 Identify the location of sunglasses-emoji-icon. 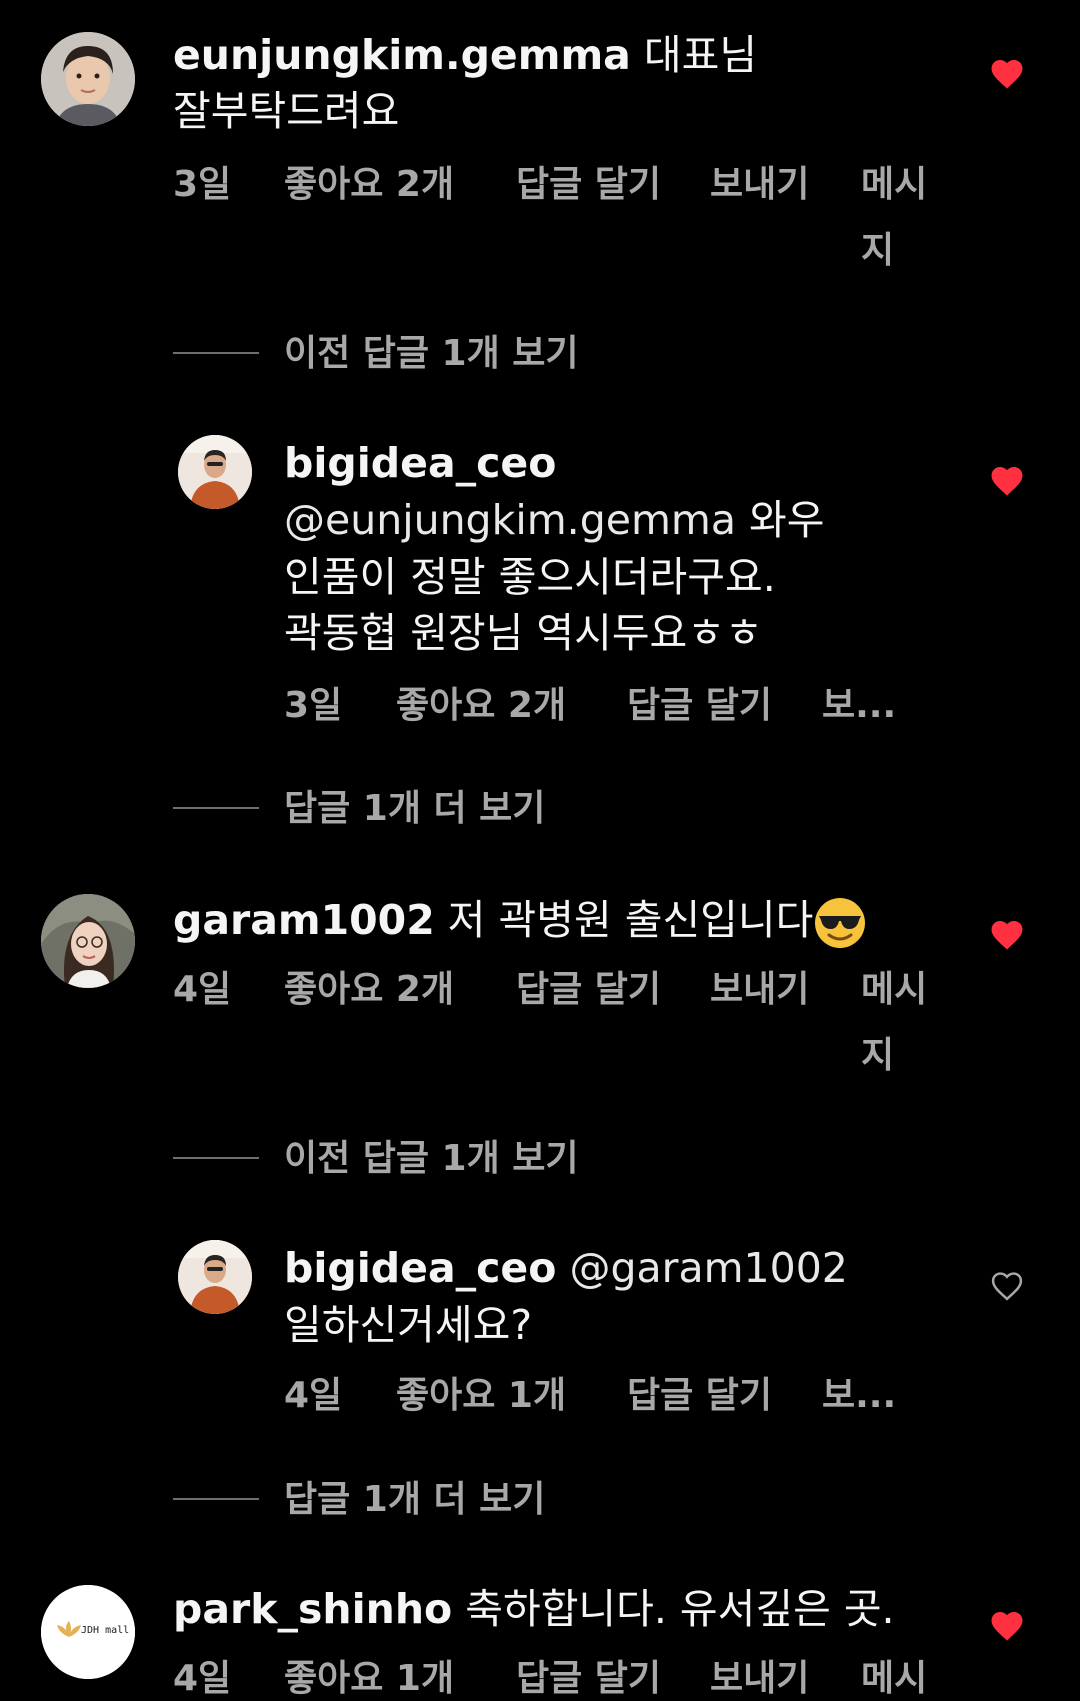
(840, 923).